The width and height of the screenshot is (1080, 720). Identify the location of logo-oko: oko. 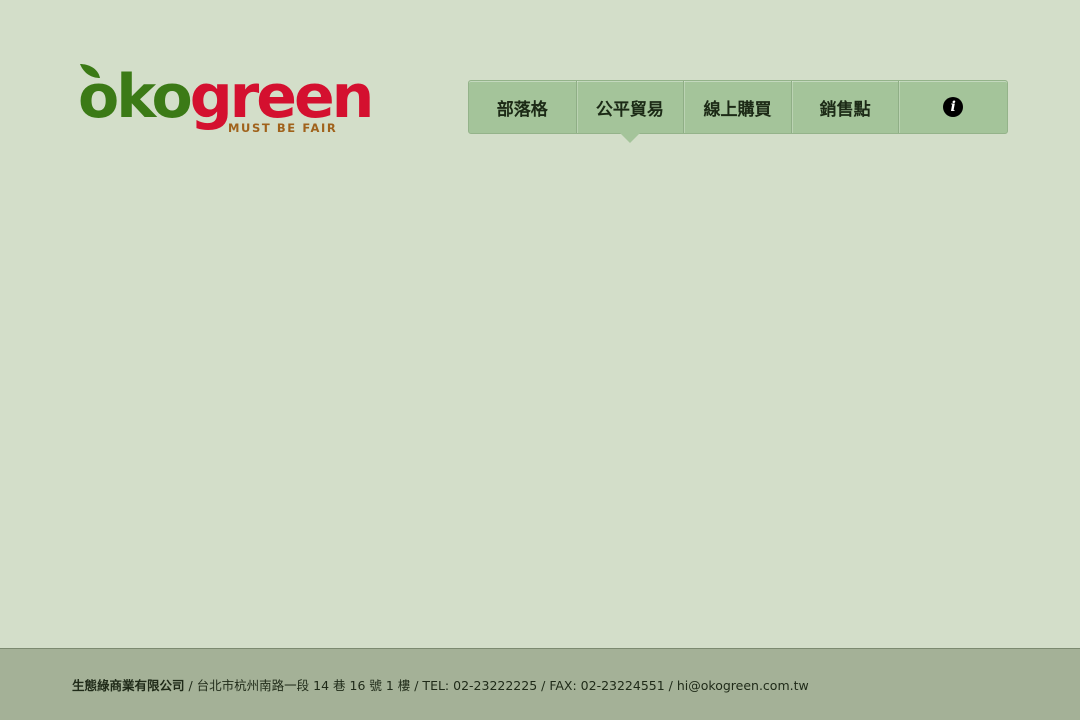
(135, 97).